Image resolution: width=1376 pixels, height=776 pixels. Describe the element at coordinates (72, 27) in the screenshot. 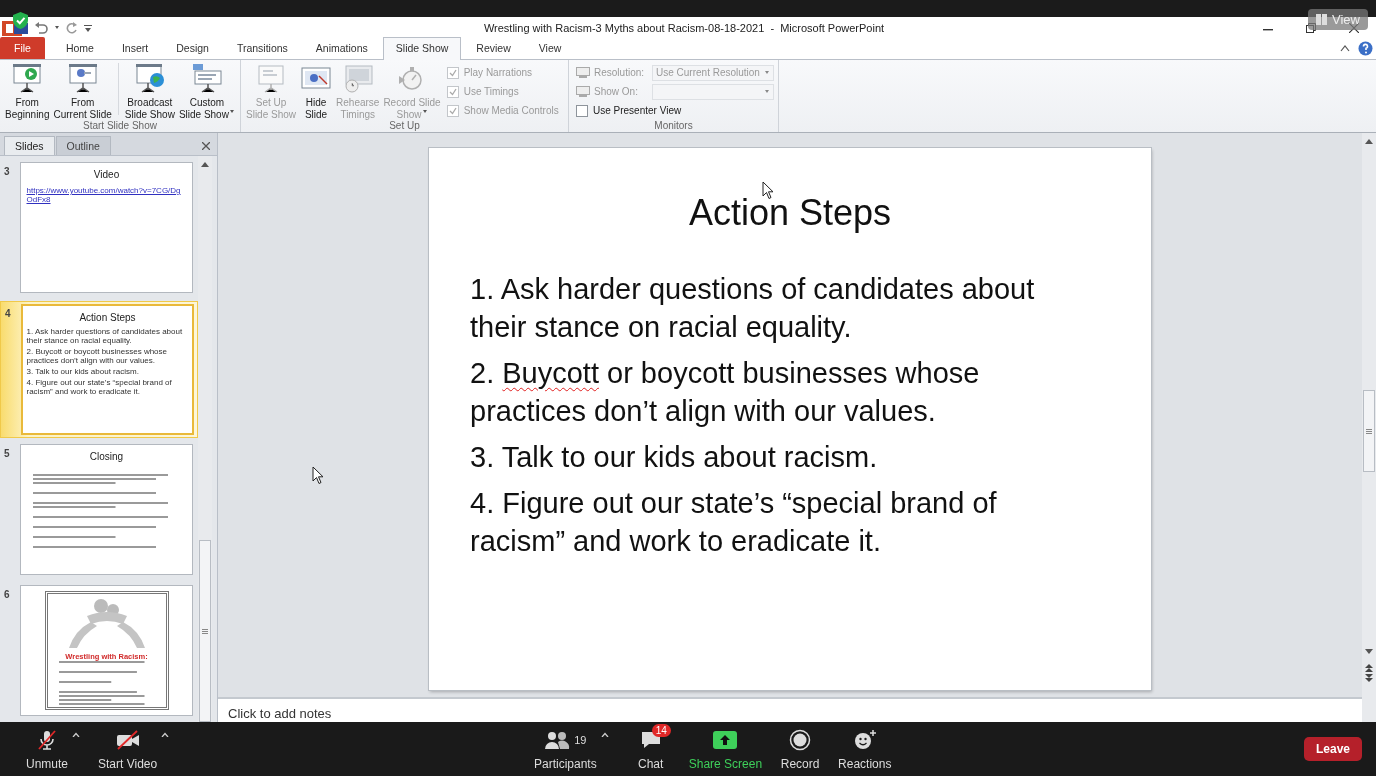

I see `redo-icon` at that location.